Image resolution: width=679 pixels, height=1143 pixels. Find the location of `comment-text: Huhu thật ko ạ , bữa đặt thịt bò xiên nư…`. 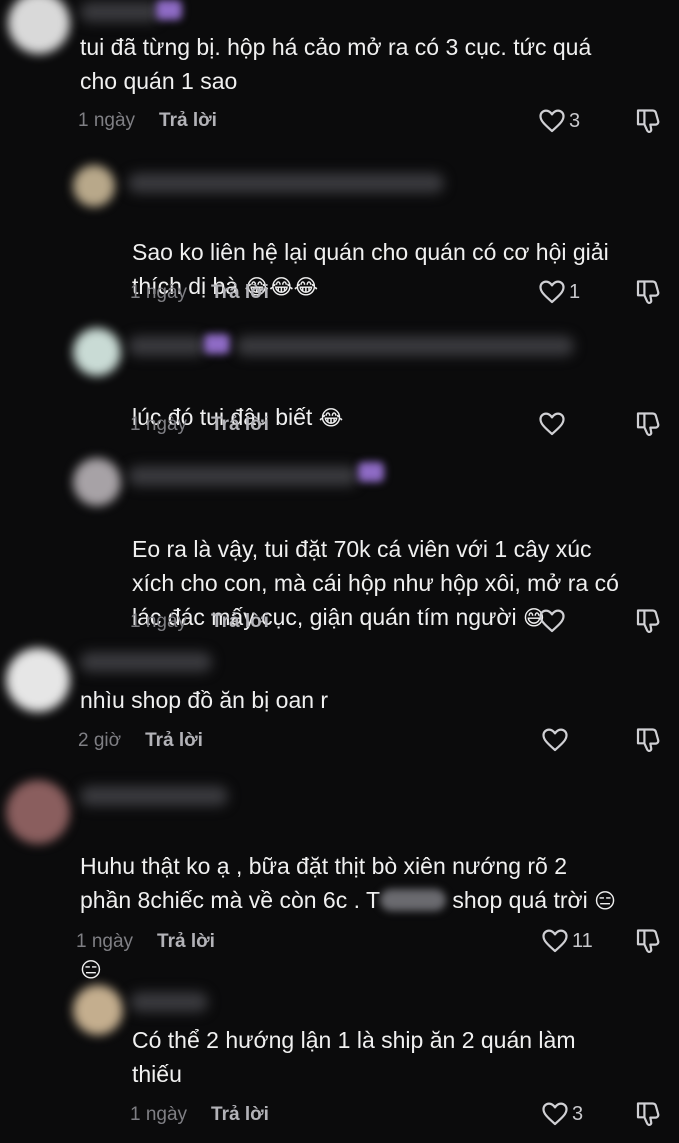

comment-text: Huhu thật ko ạ , bữa đặt thịt bò xiên nư… is located at coordinates (348, 901).